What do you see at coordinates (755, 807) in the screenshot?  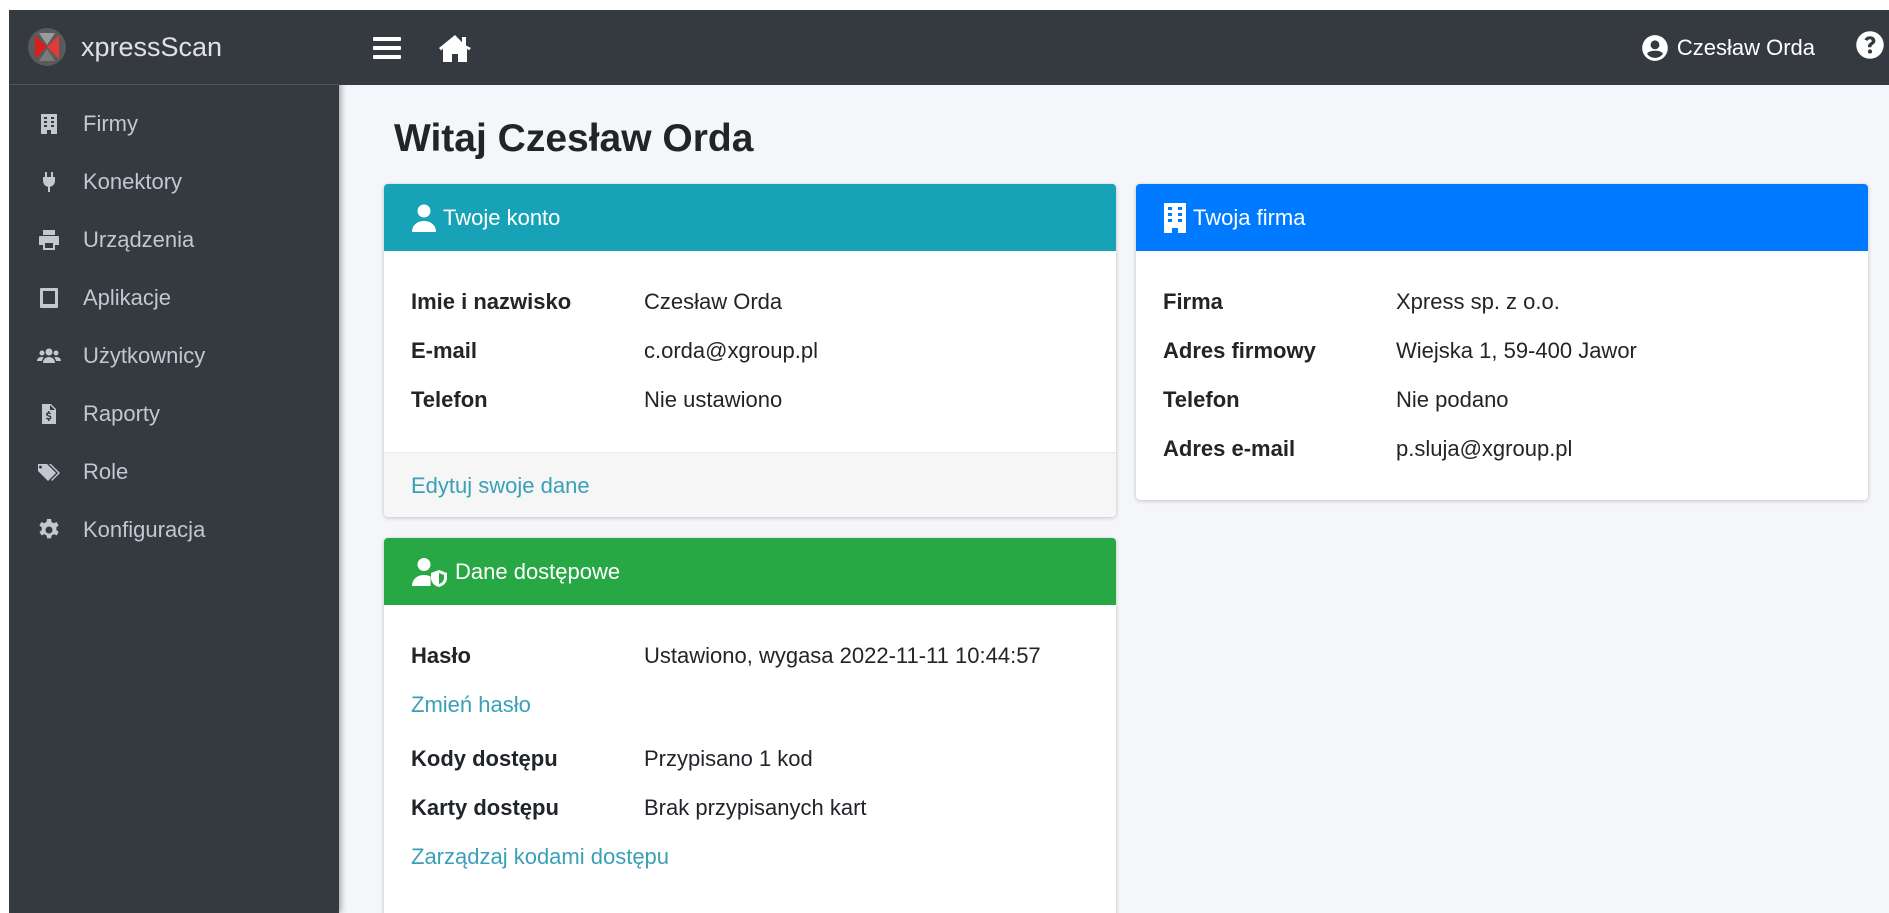 I see `access-cards-value: Brak przypisanych kart` at bounding box center [755, 807].